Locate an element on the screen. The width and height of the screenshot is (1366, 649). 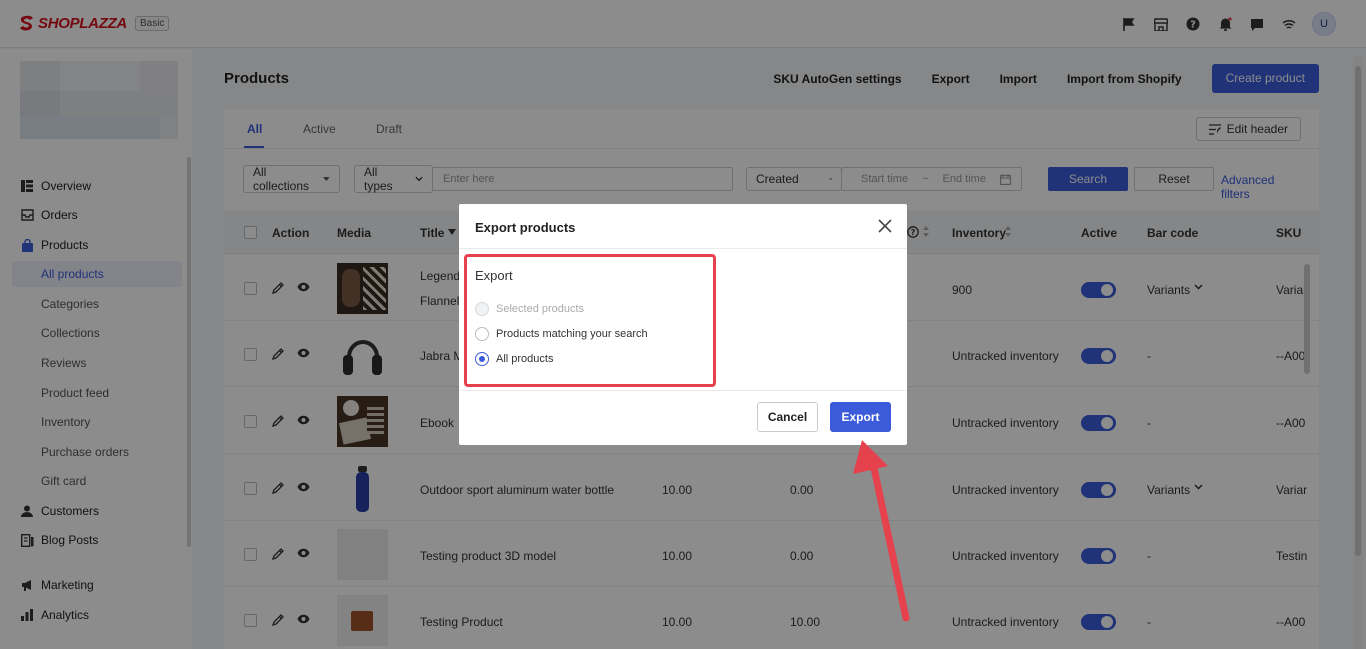
export-button: Export is located at coordinates (860, 417).